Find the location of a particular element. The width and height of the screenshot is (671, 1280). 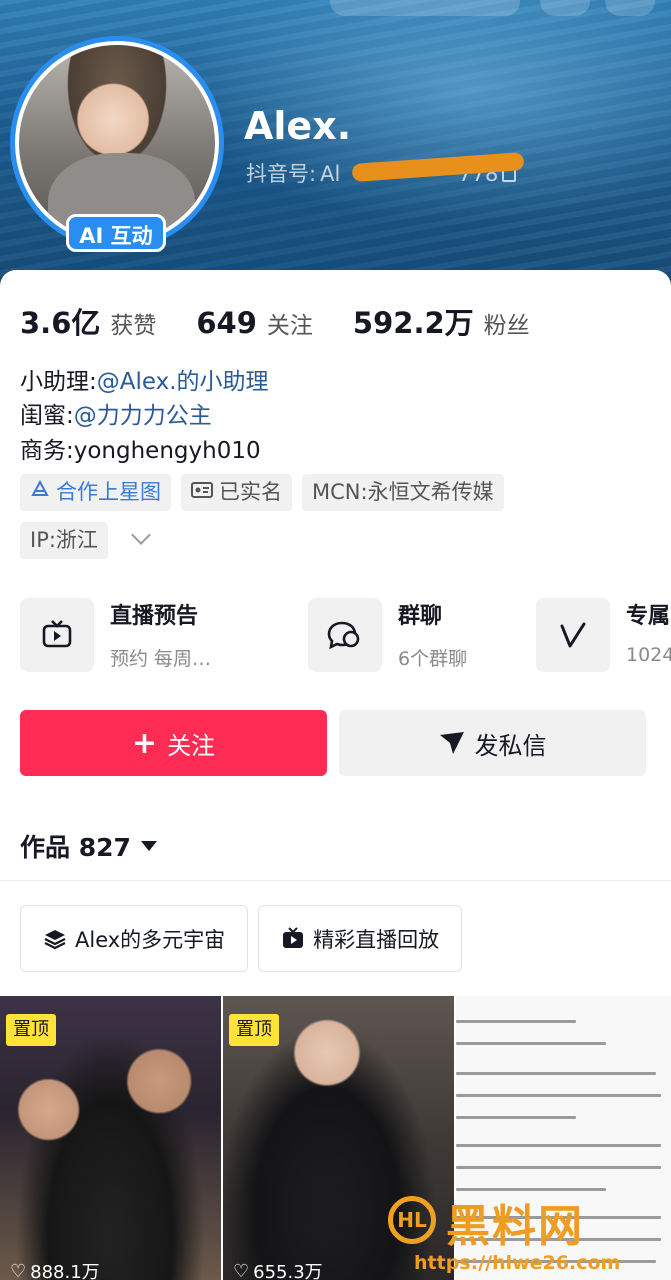

business-label: 商务: is located at coordinates (47, 451).